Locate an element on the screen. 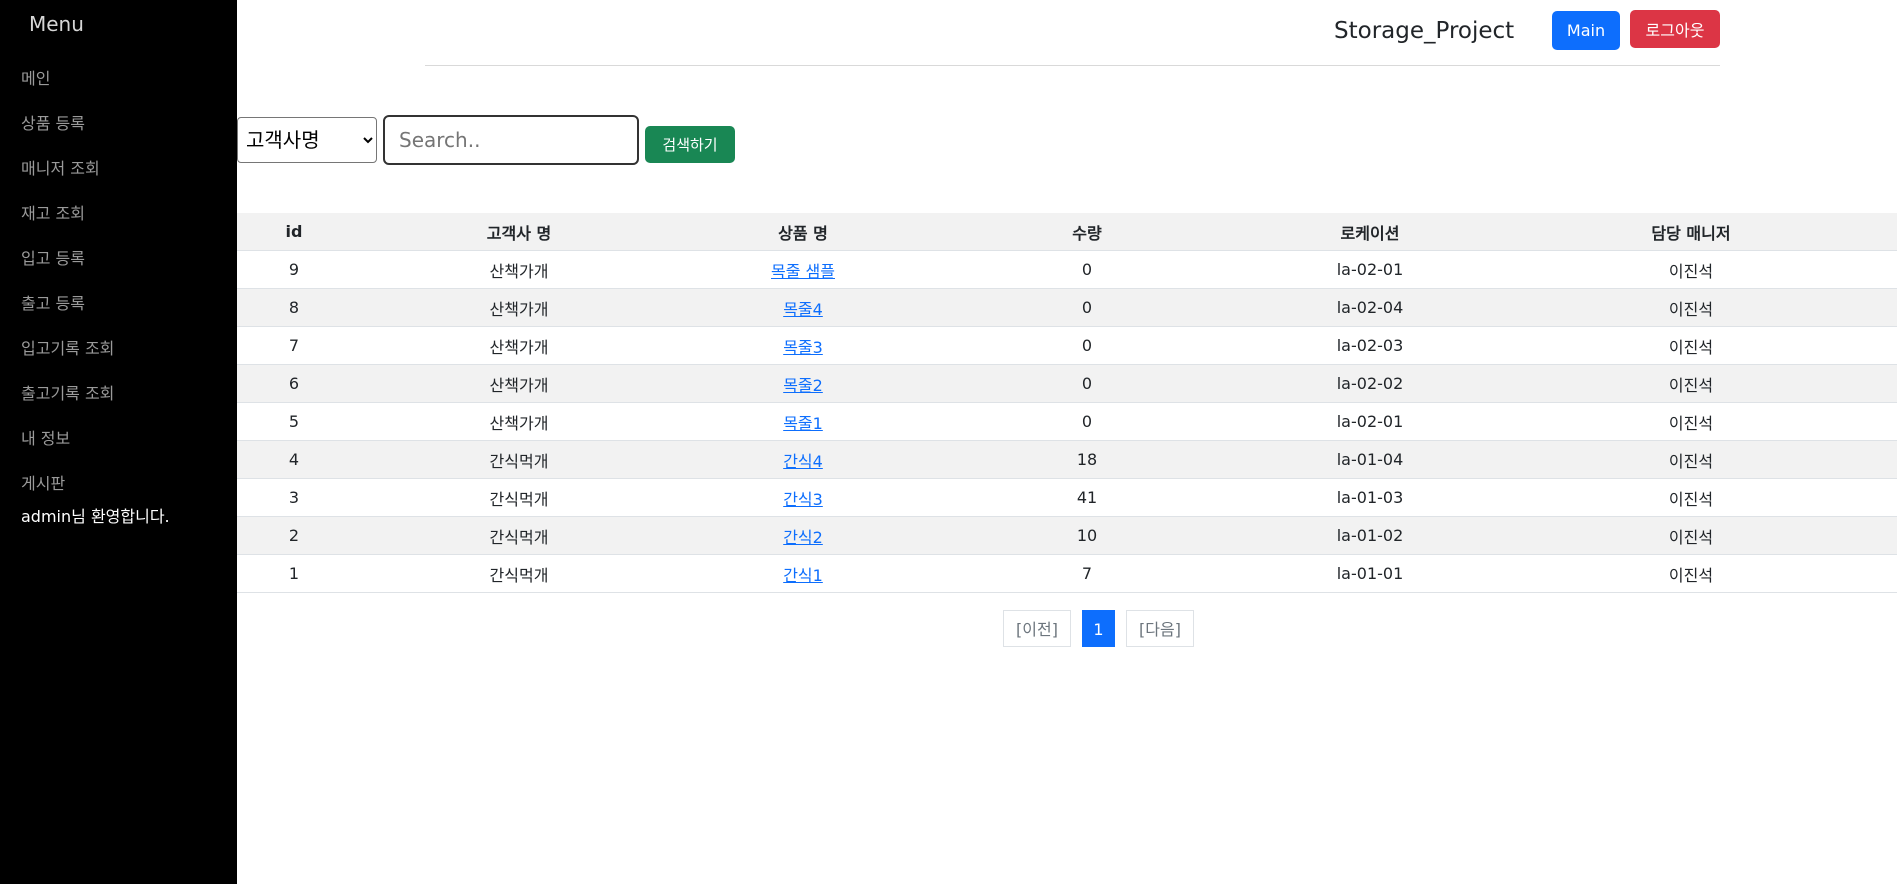  product-link: 목줄3 is located at coordinates (803, 347).